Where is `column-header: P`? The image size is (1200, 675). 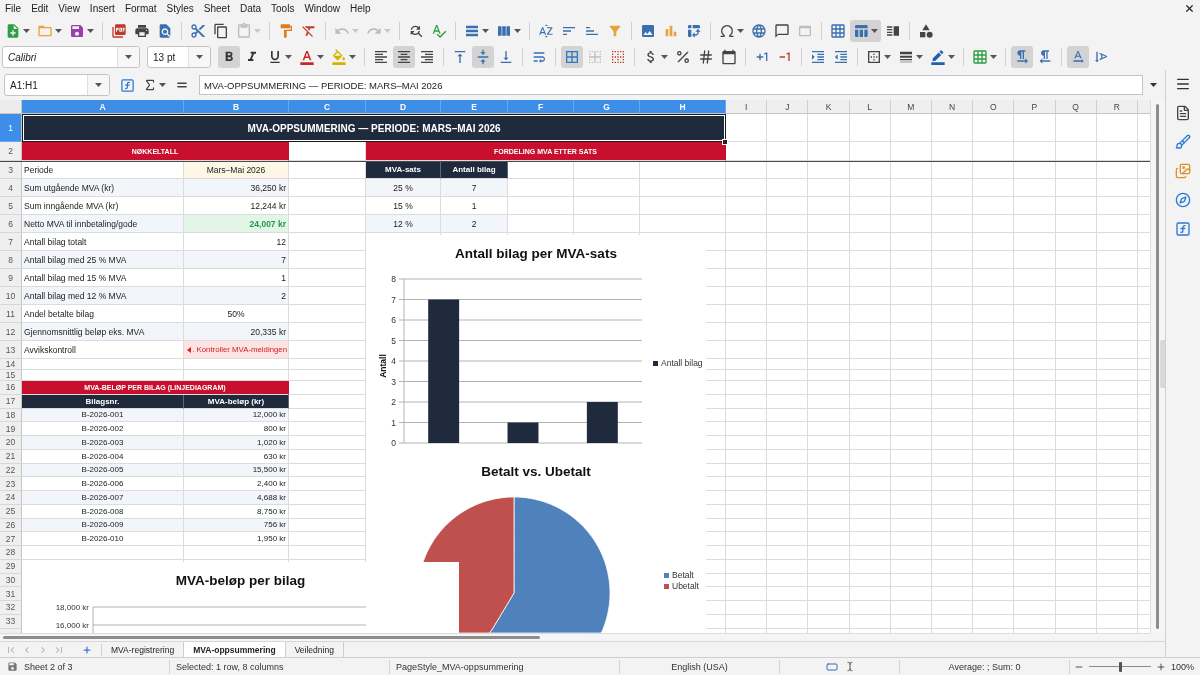 column-header: P is located at coordinates (1035, 107).